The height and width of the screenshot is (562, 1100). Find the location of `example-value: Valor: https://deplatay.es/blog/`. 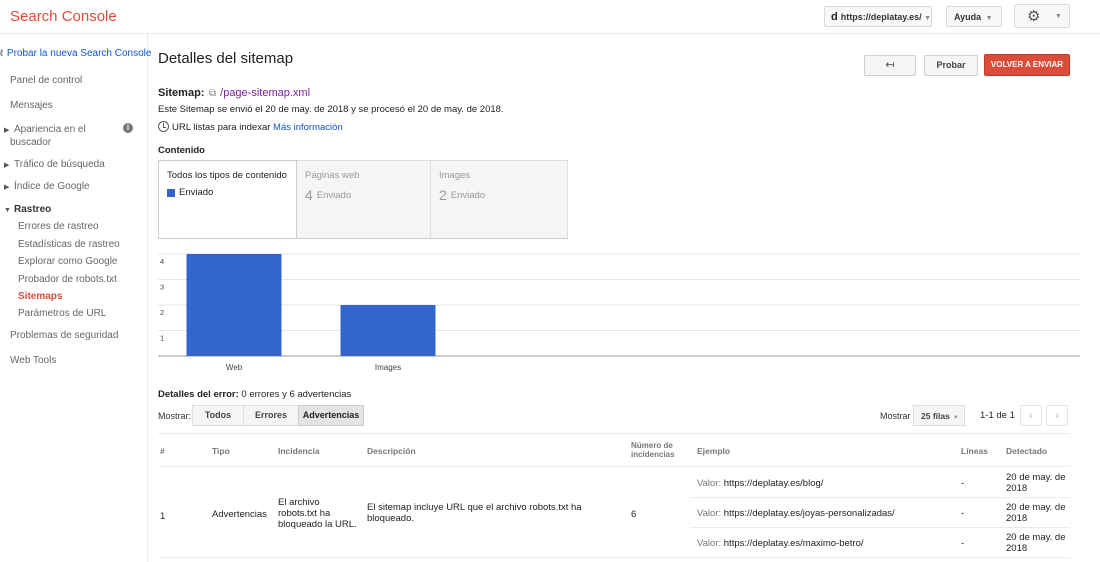

example-value: Valor: https://deplatay.es/blog/ is located at coordinates (760, 483).